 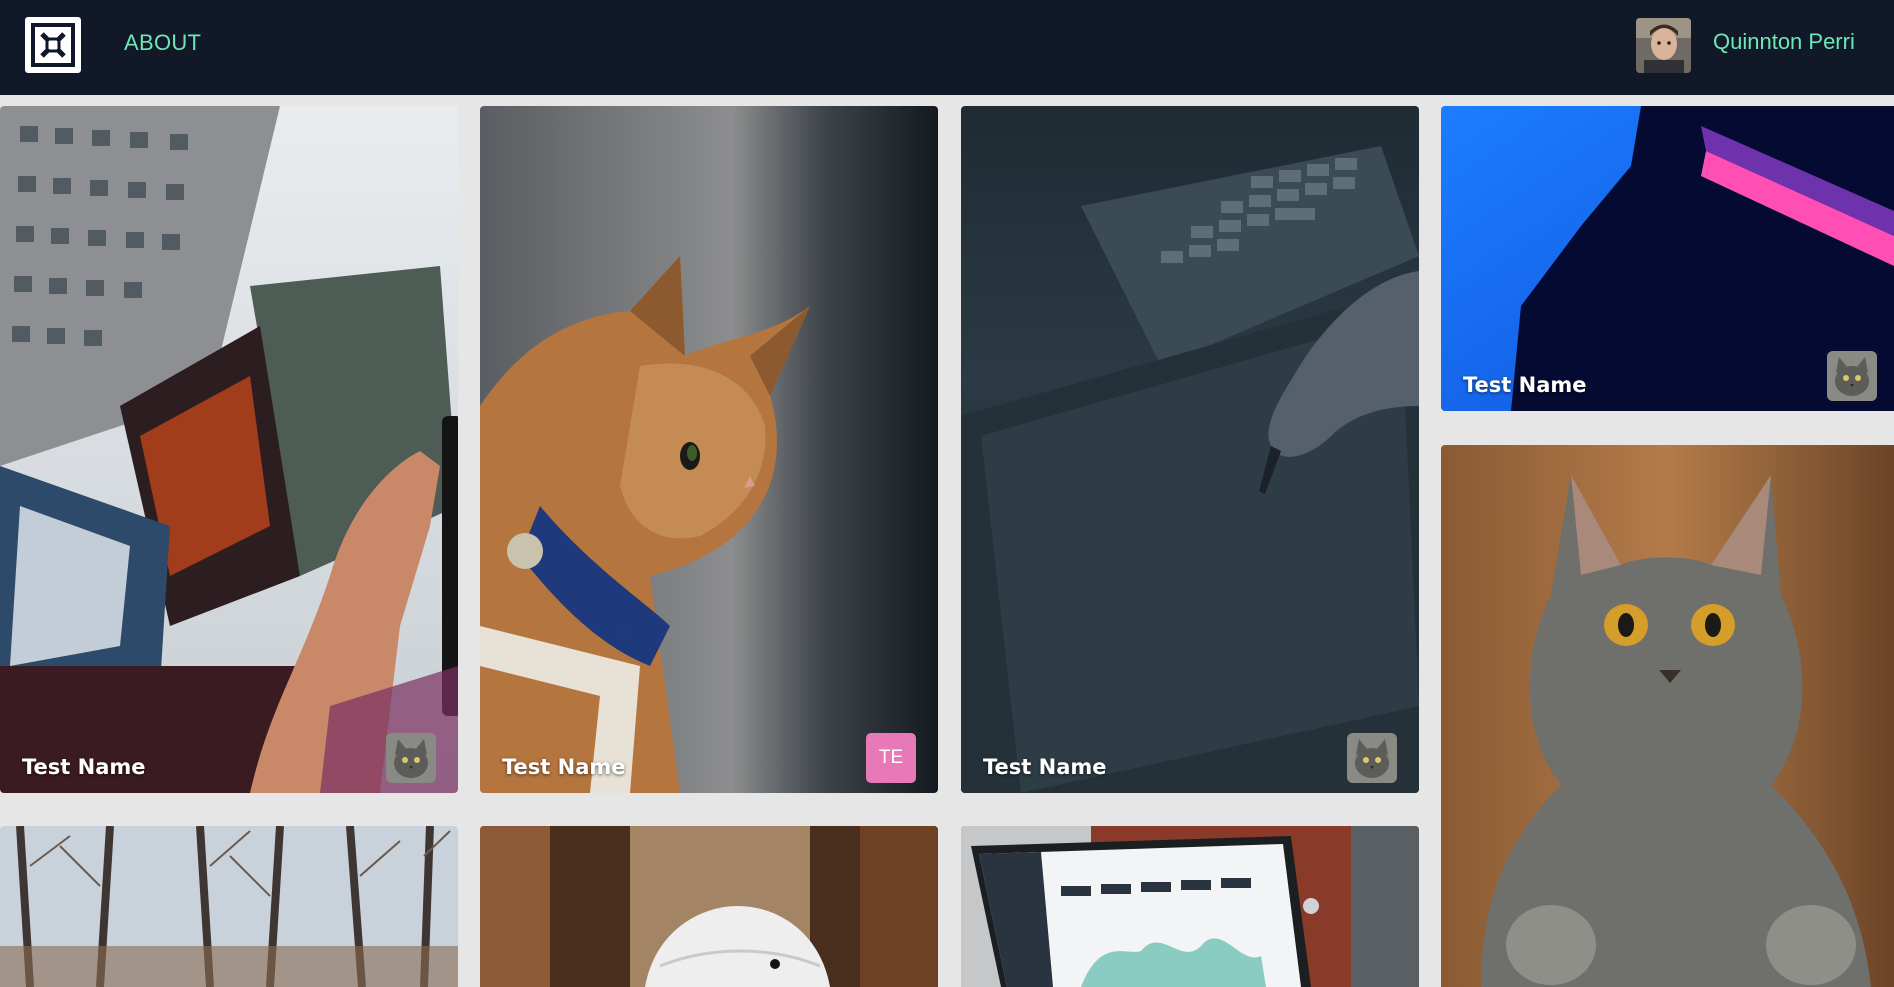 What do you see at coordinates (947, 47) in the screenshot?
I see `top-navigation-bar: ABOUT Quinnton Perri` at bounding box center [947, 47].